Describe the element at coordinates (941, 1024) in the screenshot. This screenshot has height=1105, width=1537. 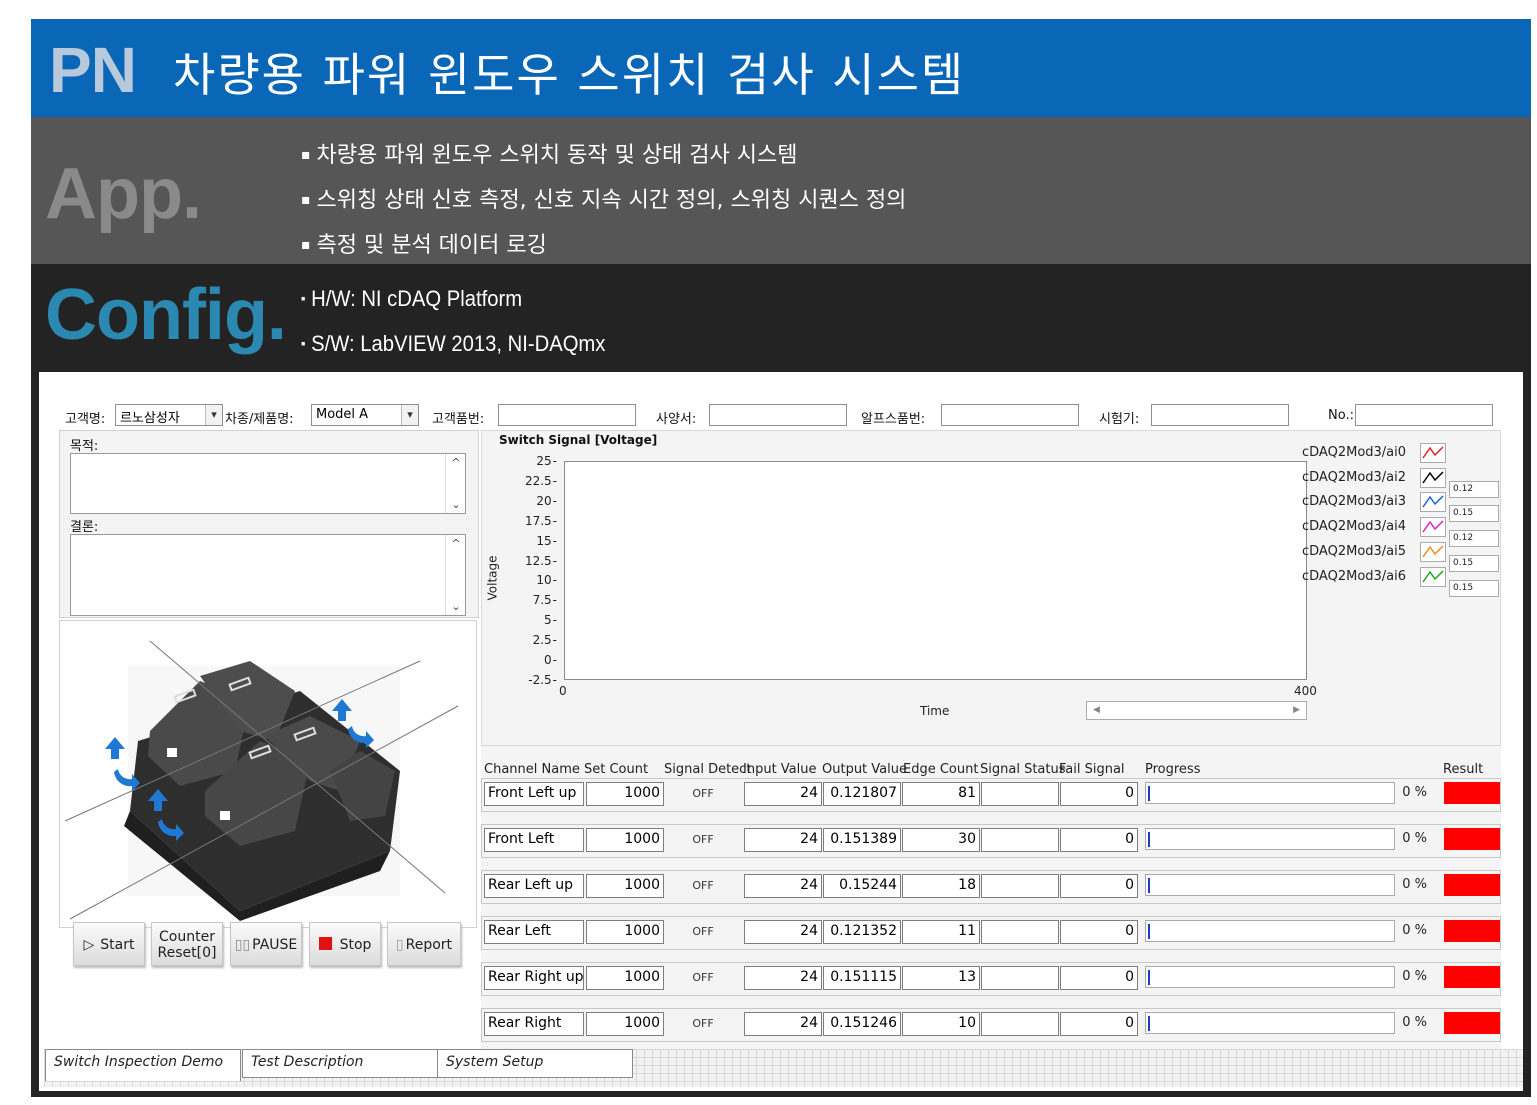
I see `edge-count-cell: 10` at that location.